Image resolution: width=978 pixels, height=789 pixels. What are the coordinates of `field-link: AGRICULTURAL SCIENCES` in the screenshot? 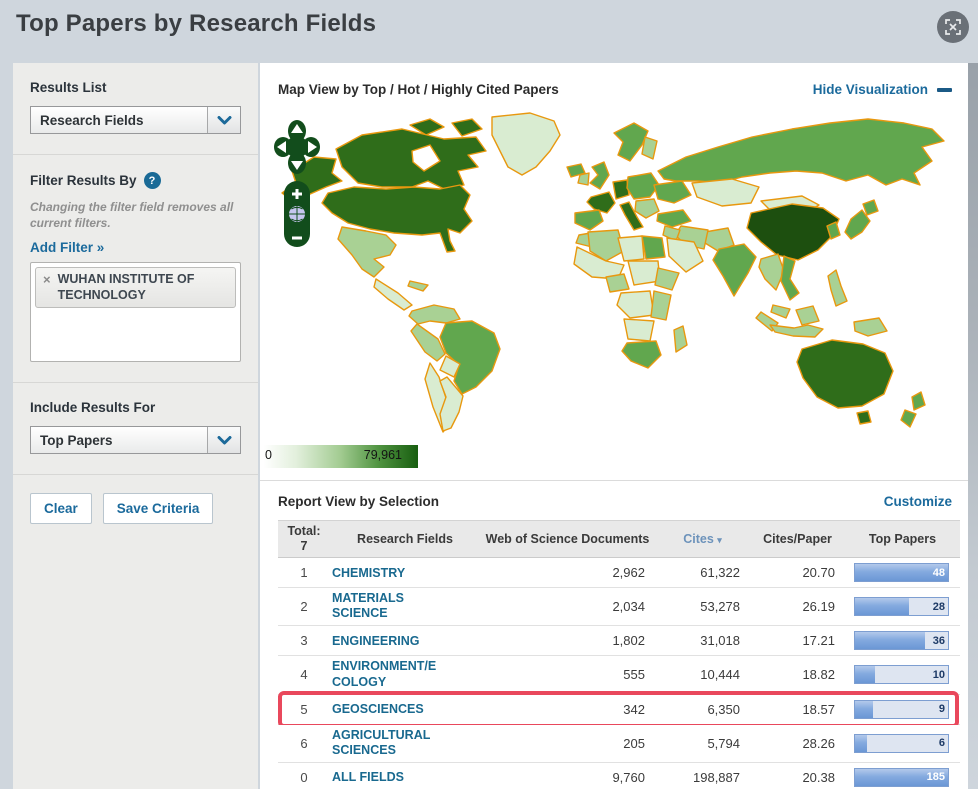 It's located at (387, 743).